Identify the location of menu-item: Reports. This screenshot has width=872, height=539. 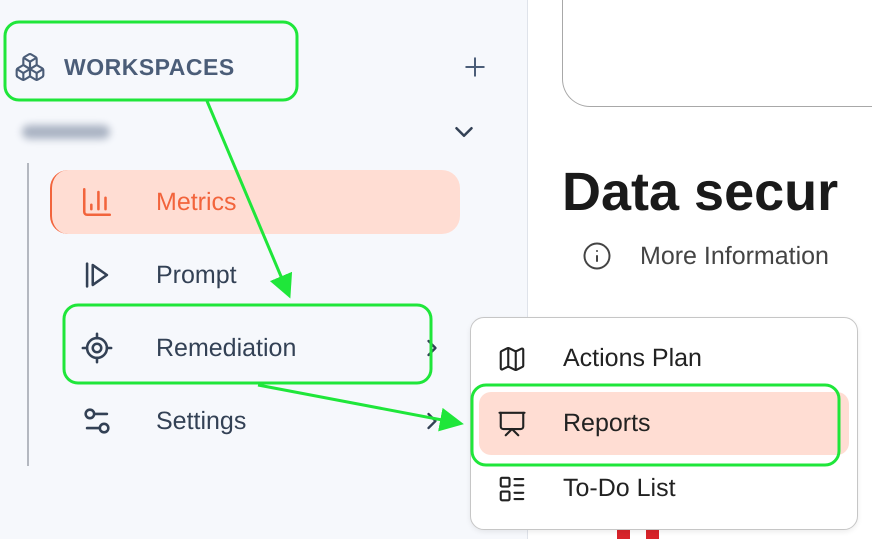
(664, 423).